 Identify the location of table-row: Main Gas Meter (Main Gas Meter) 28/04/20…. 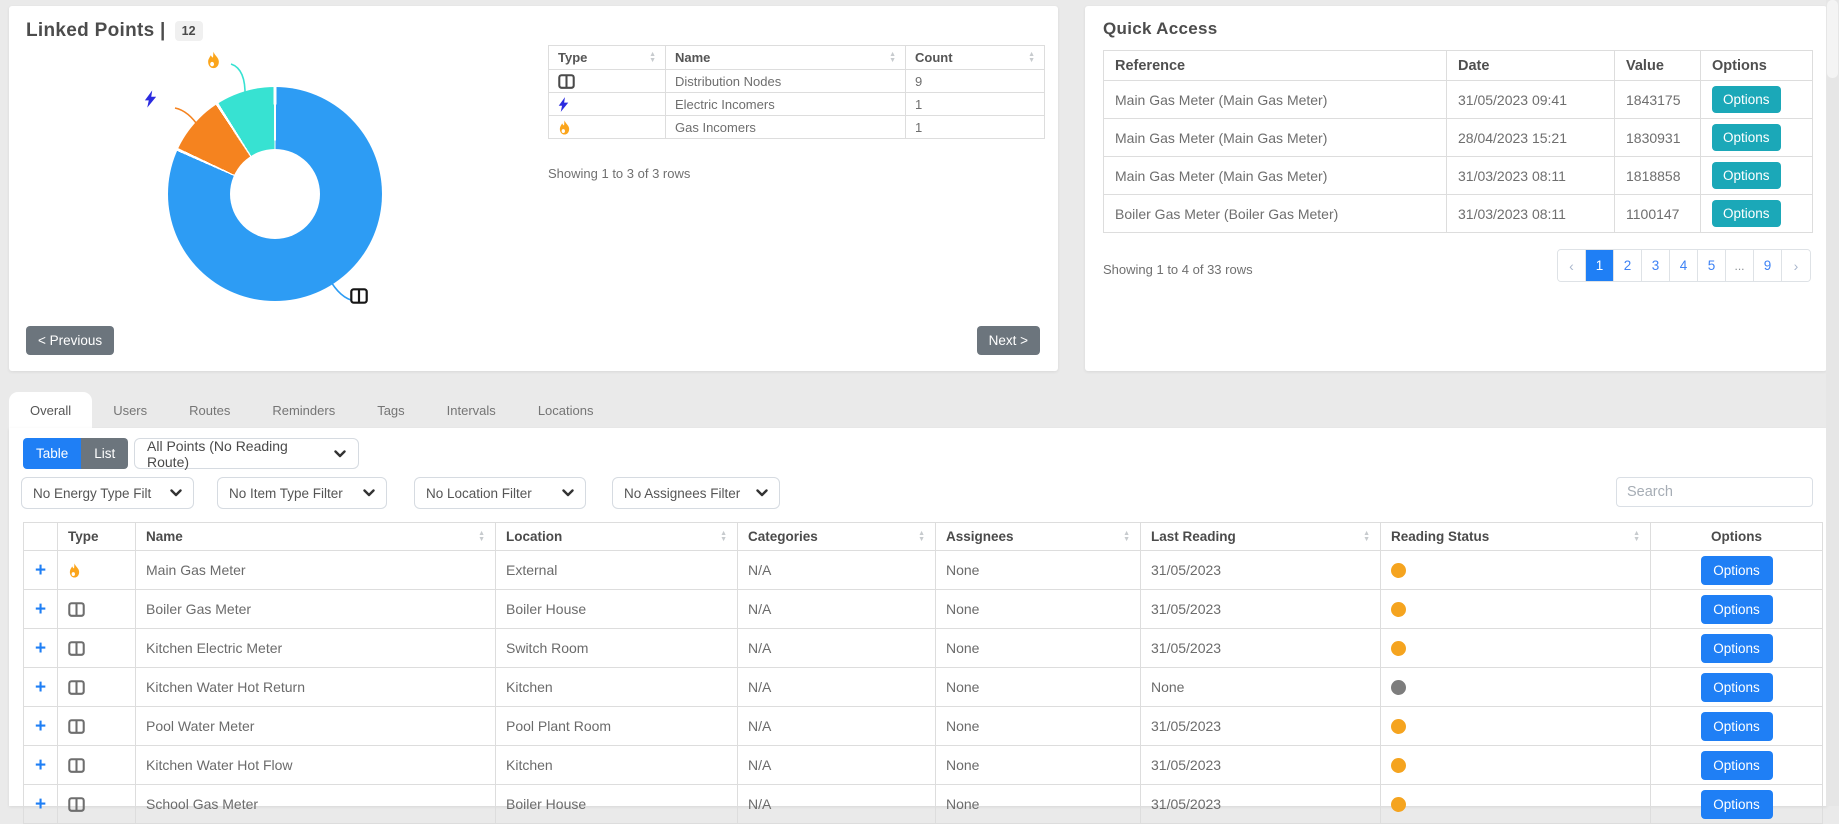
(1458, 137).